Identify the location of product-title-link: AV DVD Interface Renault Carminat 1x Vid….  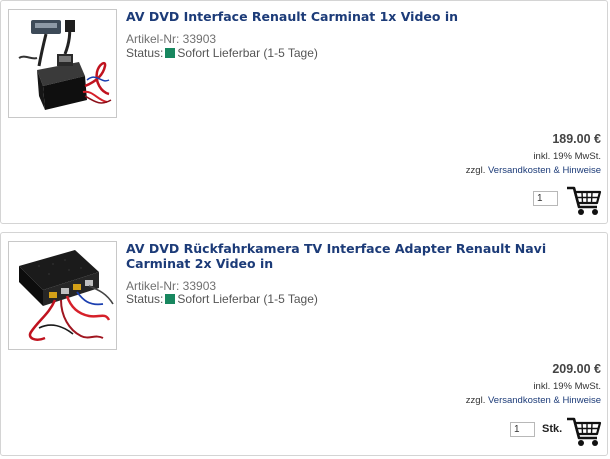
(365, 16).